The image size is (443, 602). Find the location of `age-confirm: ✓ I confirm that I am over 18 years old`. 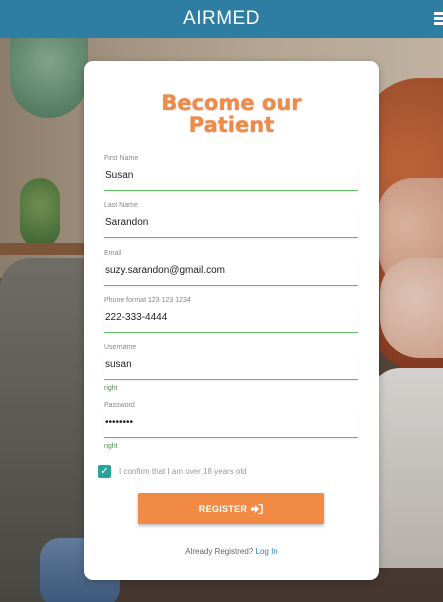

age-confirm: ✓ I confirm that I am over 18 years old is located at coordinates (172, 471).